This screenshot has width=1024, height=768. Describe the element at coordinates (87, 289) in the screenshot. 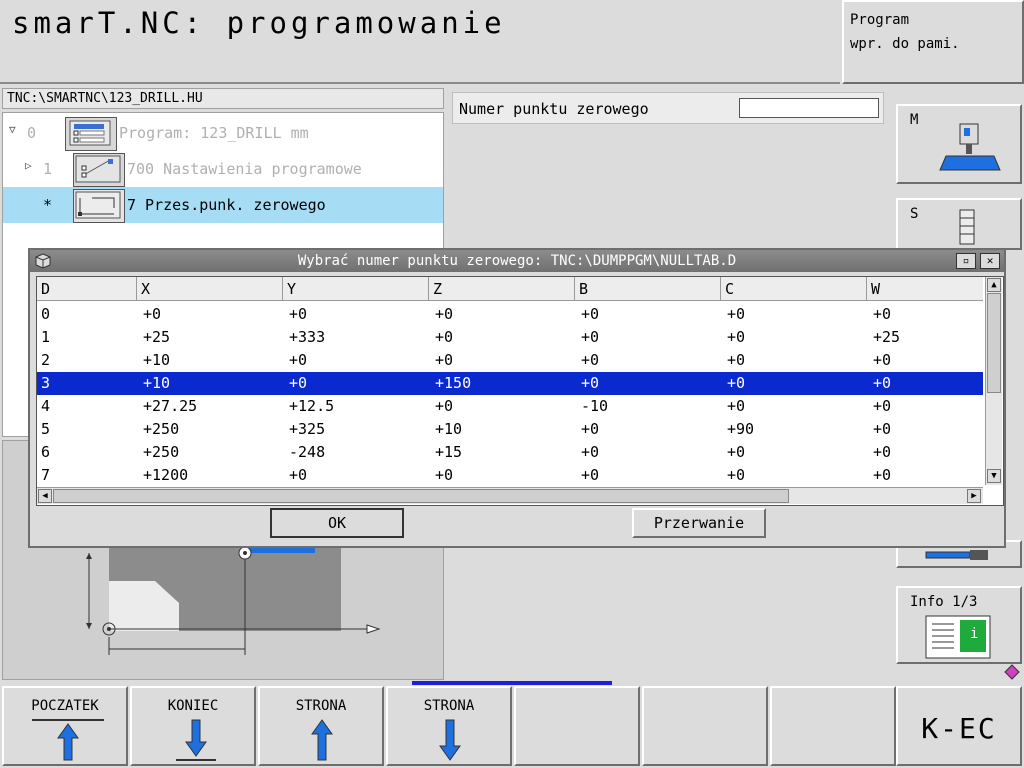

I see `column-header: D` at that location.